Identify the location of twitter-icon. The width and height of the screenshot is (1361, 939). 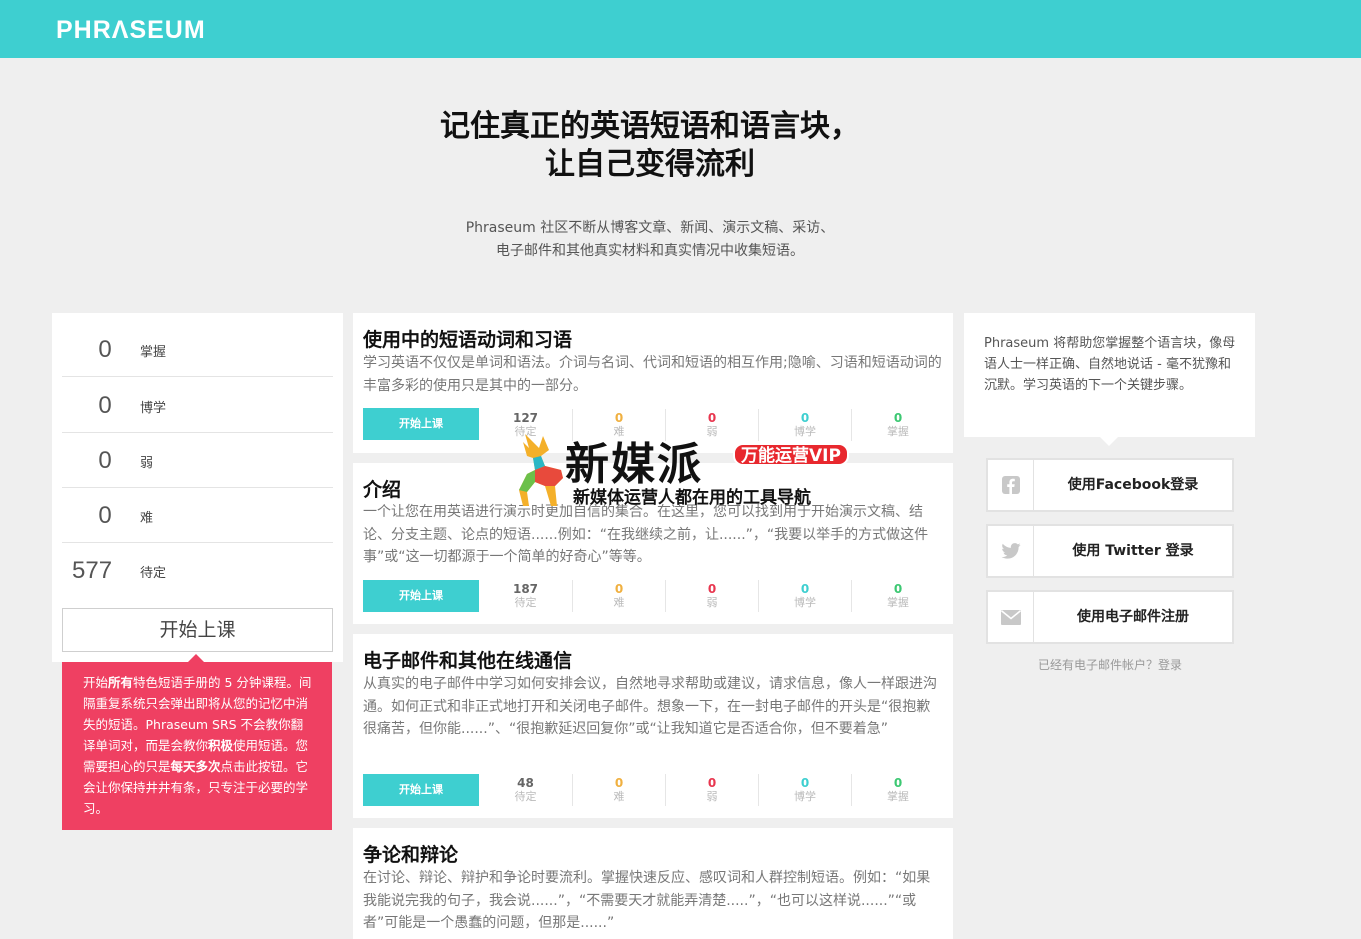
(1011, 551).